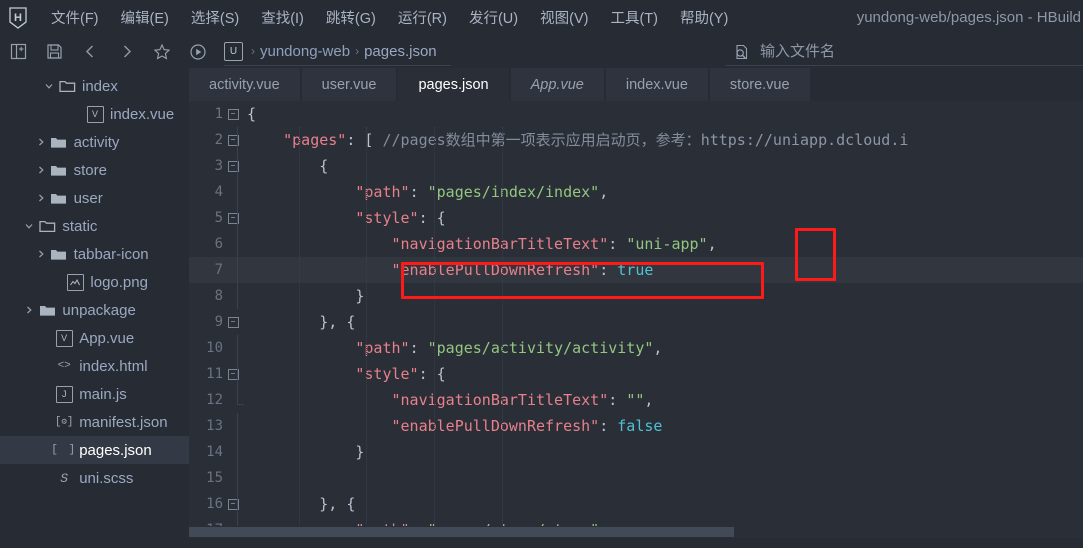  Describe the element at coordinates (636, 452) in the screenshot. I see `code-line: 14 }` at that location.